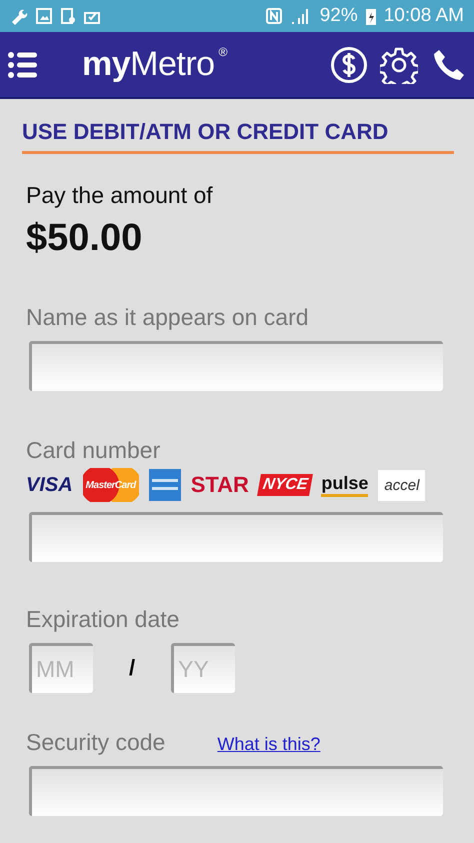  Describe the element at coordinates (402, 485) in the screenshot. I see `accel-logo: accel` at that location.